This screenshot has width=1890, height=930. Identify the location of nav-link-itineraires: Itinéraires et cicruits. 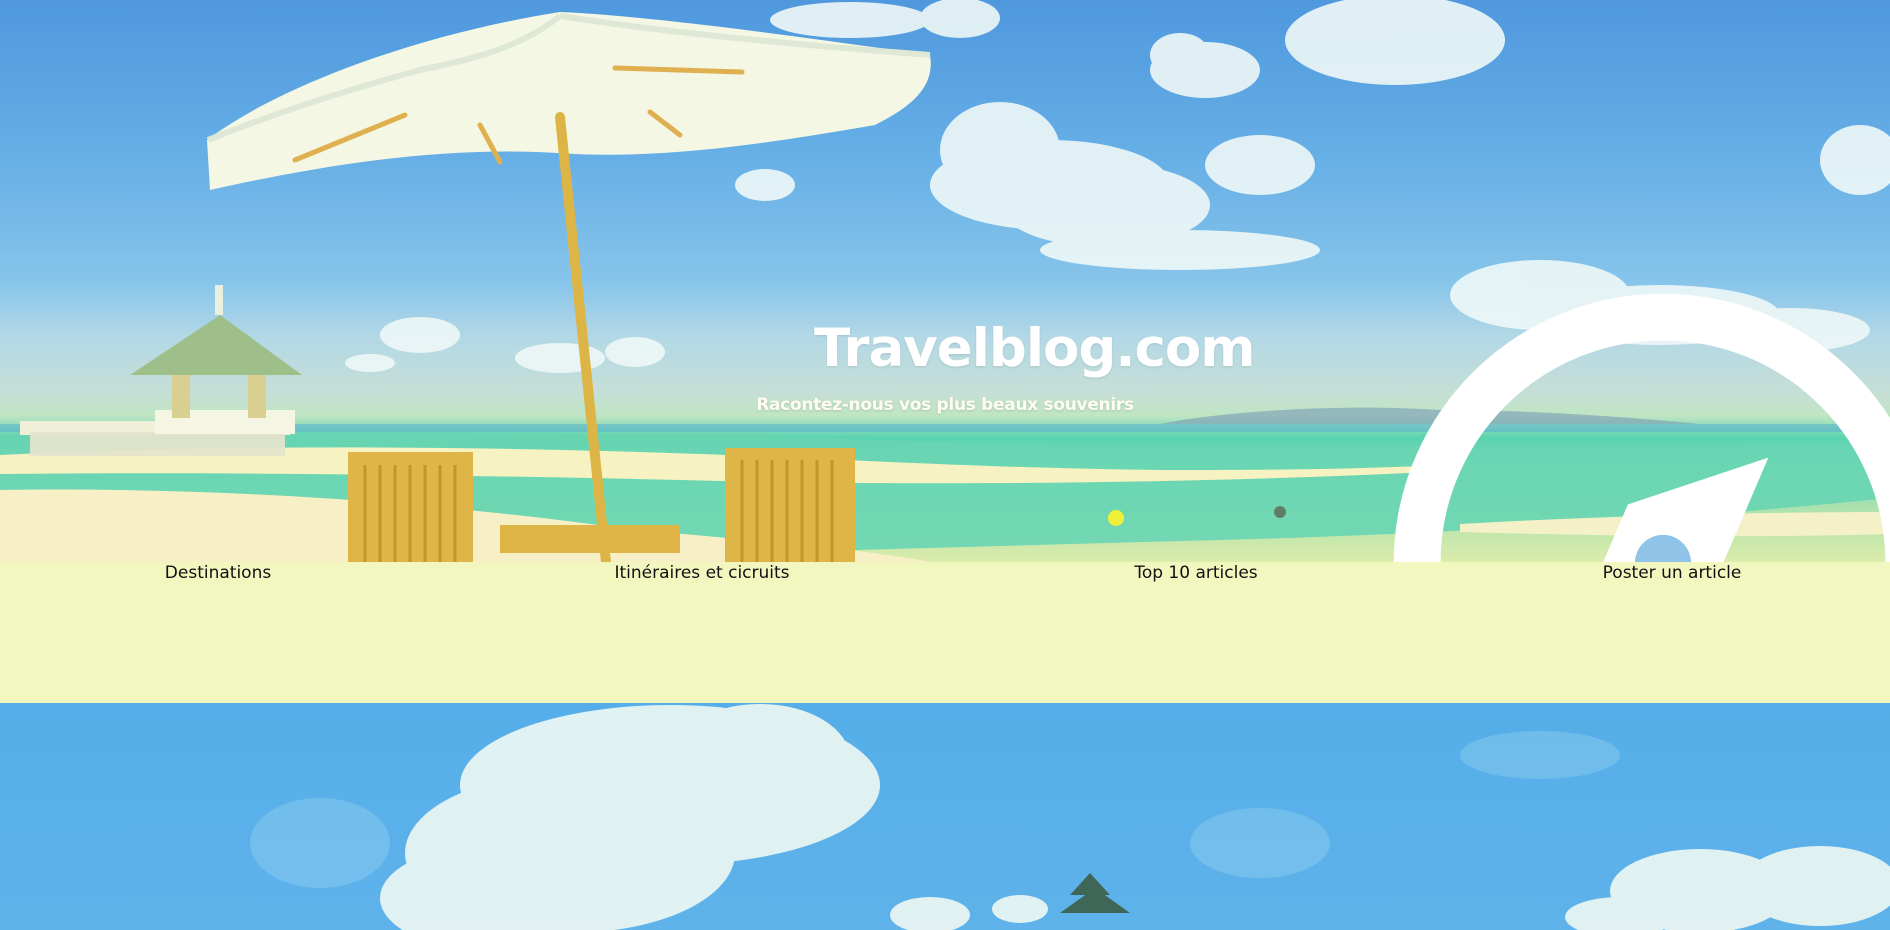
(701, 573).